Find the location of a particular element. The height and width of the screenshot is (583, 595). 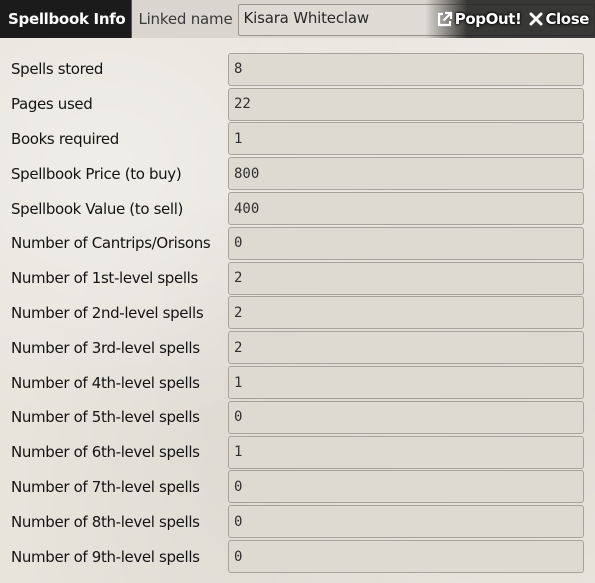

field-row: Number of 4th-level spells 1 is located at coordinates (297, 382).